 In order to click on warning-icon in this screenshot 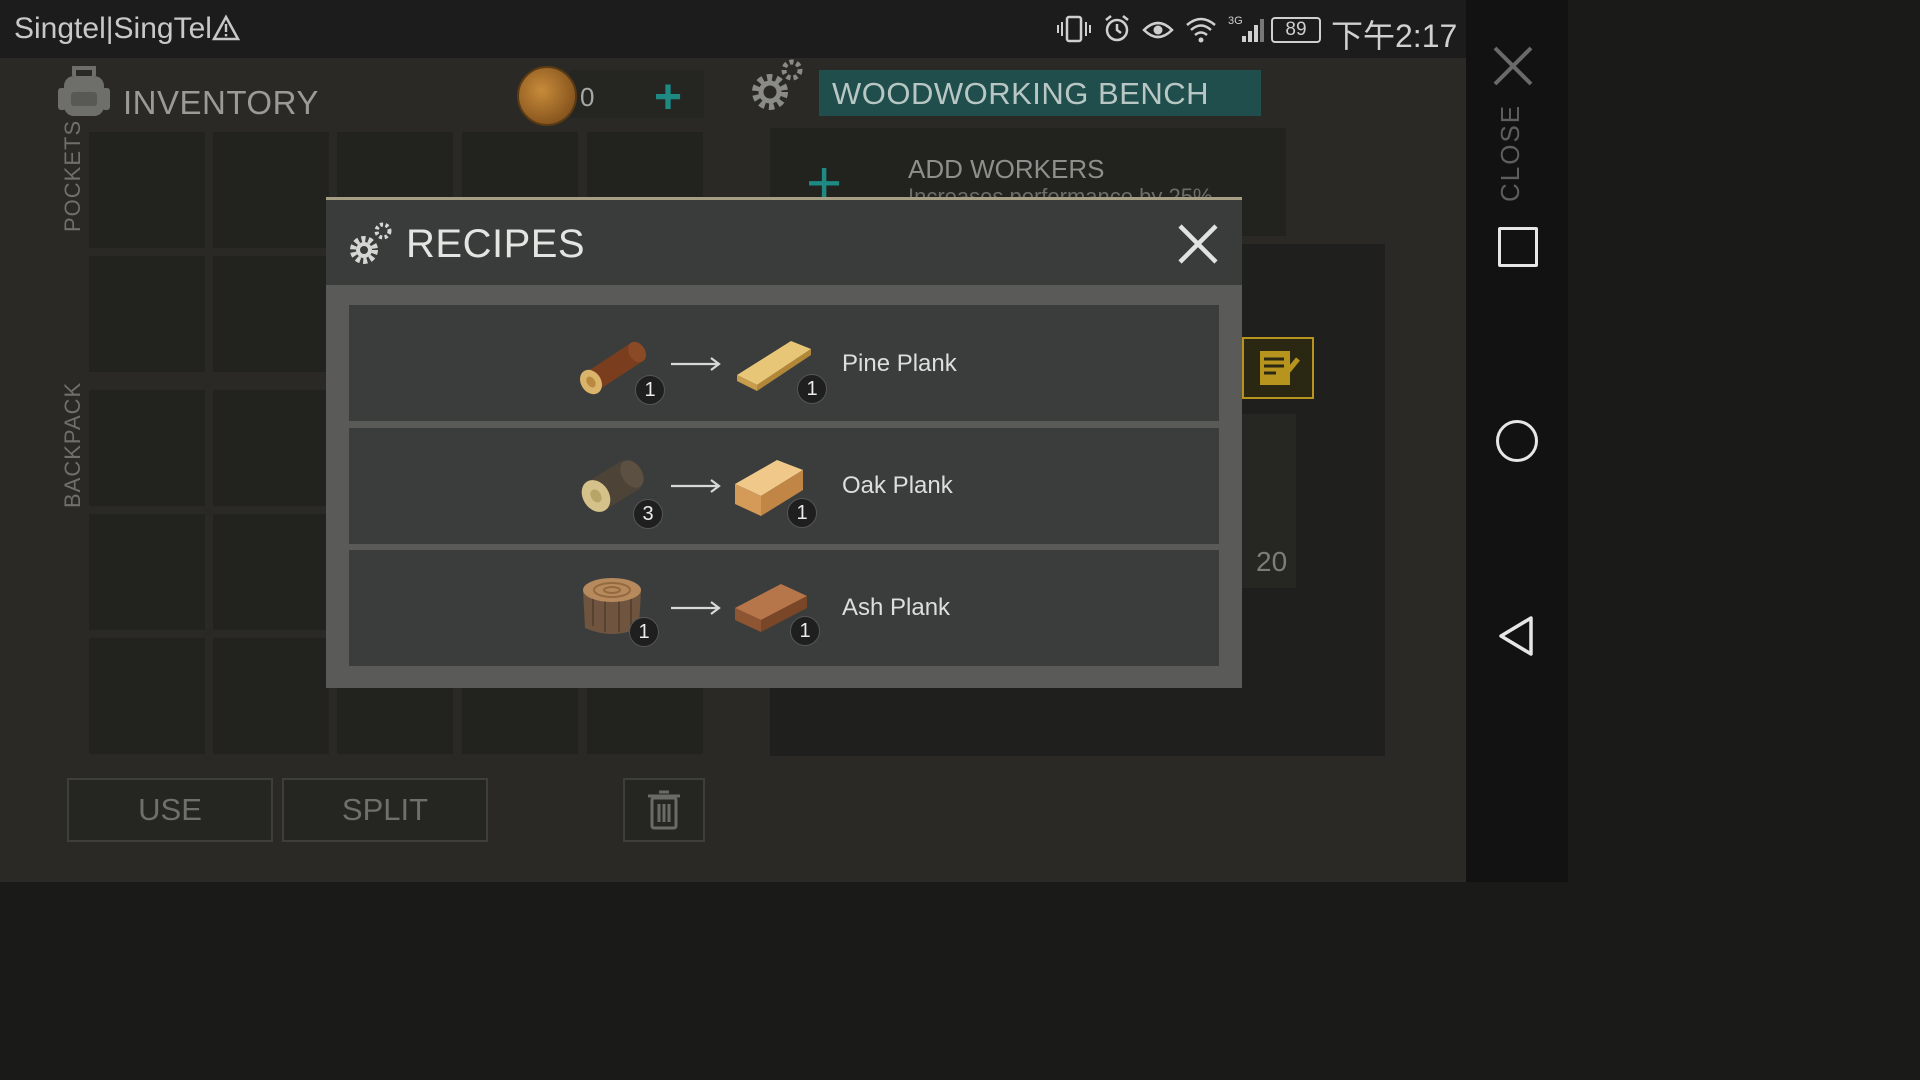, I will do `click(226, 27)`.